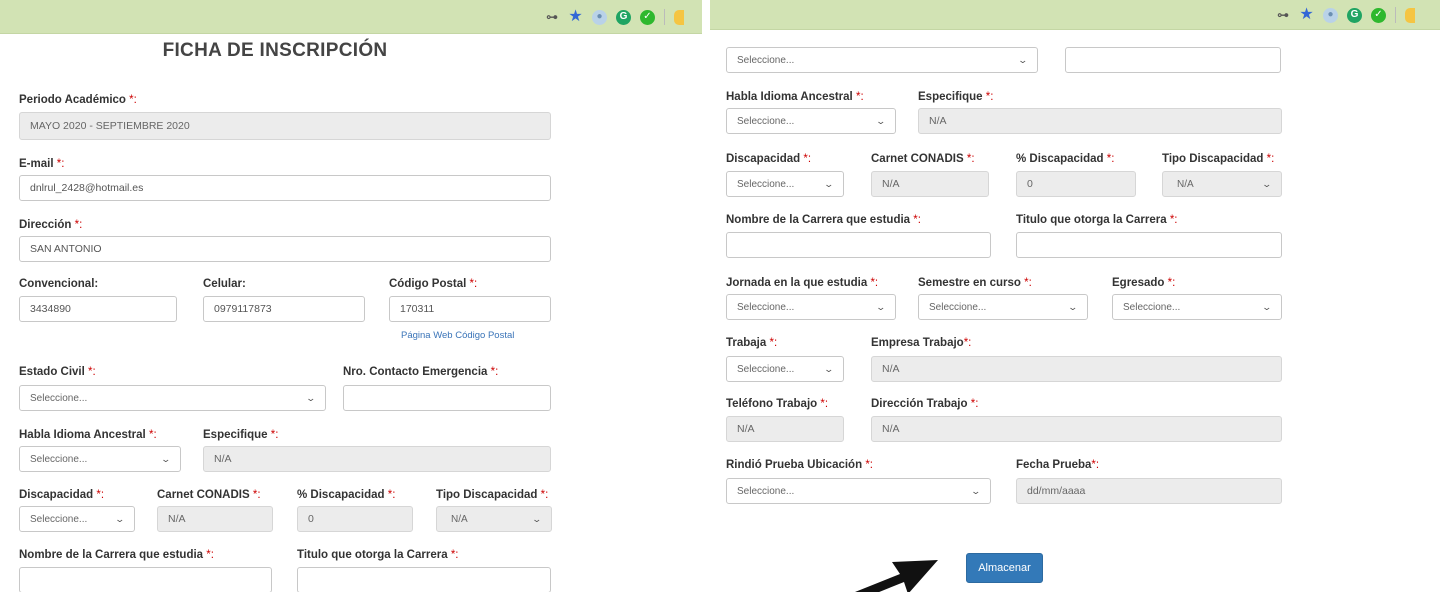 This screenshot has height=592, width=1440. I want to click on arrow-icon, so click(896, 576).